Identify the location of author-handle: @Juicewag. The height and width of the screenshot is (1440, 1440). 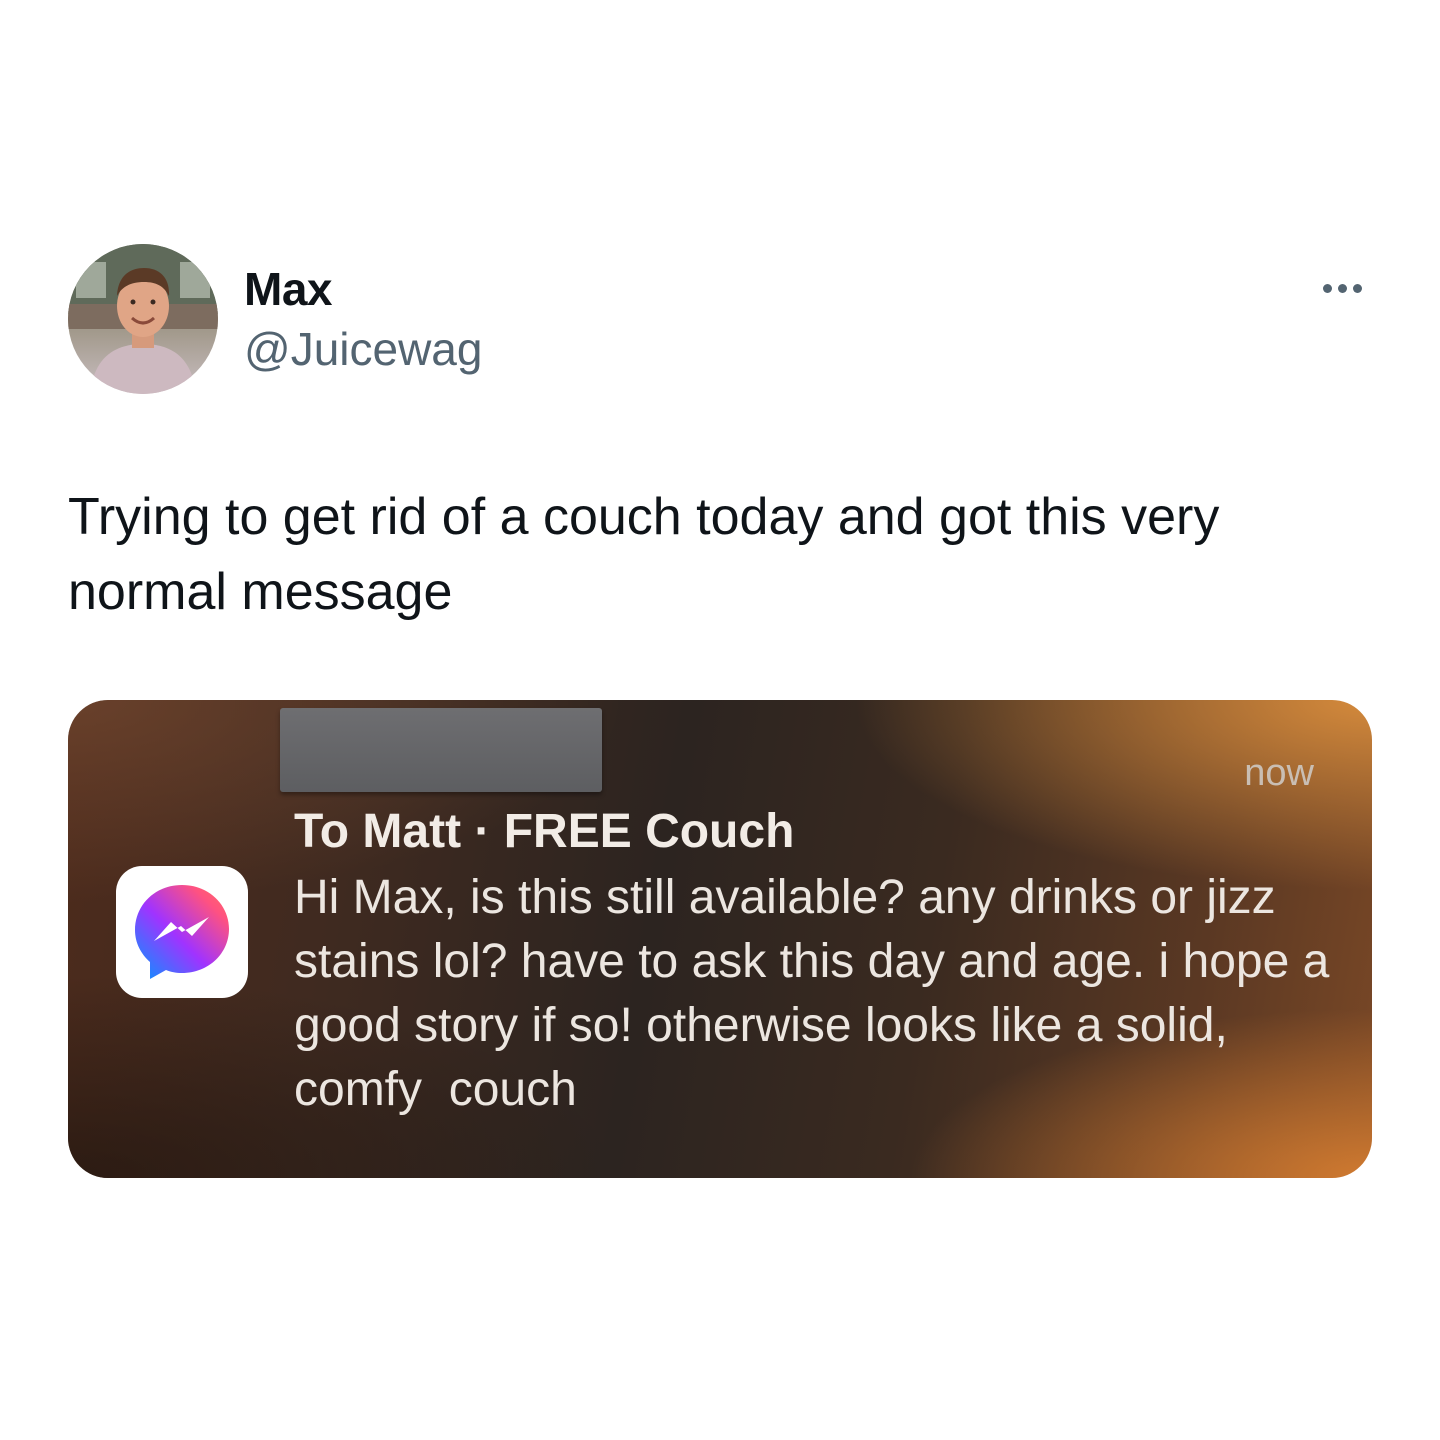
(363, 349).